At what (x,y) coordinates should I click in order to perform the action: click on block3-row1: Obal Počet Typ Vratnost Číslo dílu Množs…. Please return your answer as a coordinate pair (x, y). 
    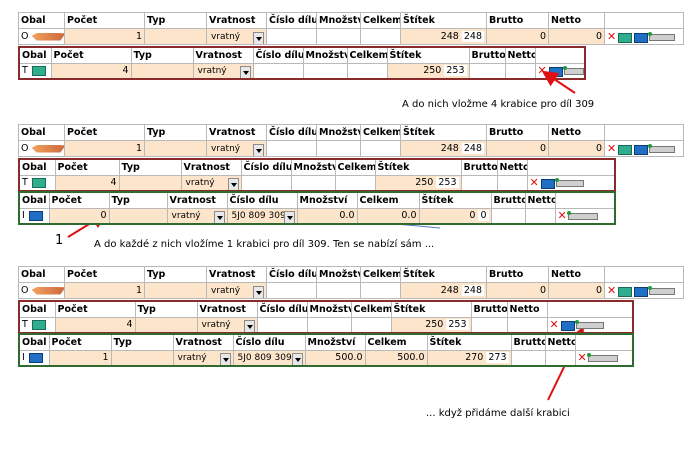
    Looking at the image, I should click on (351, 282).